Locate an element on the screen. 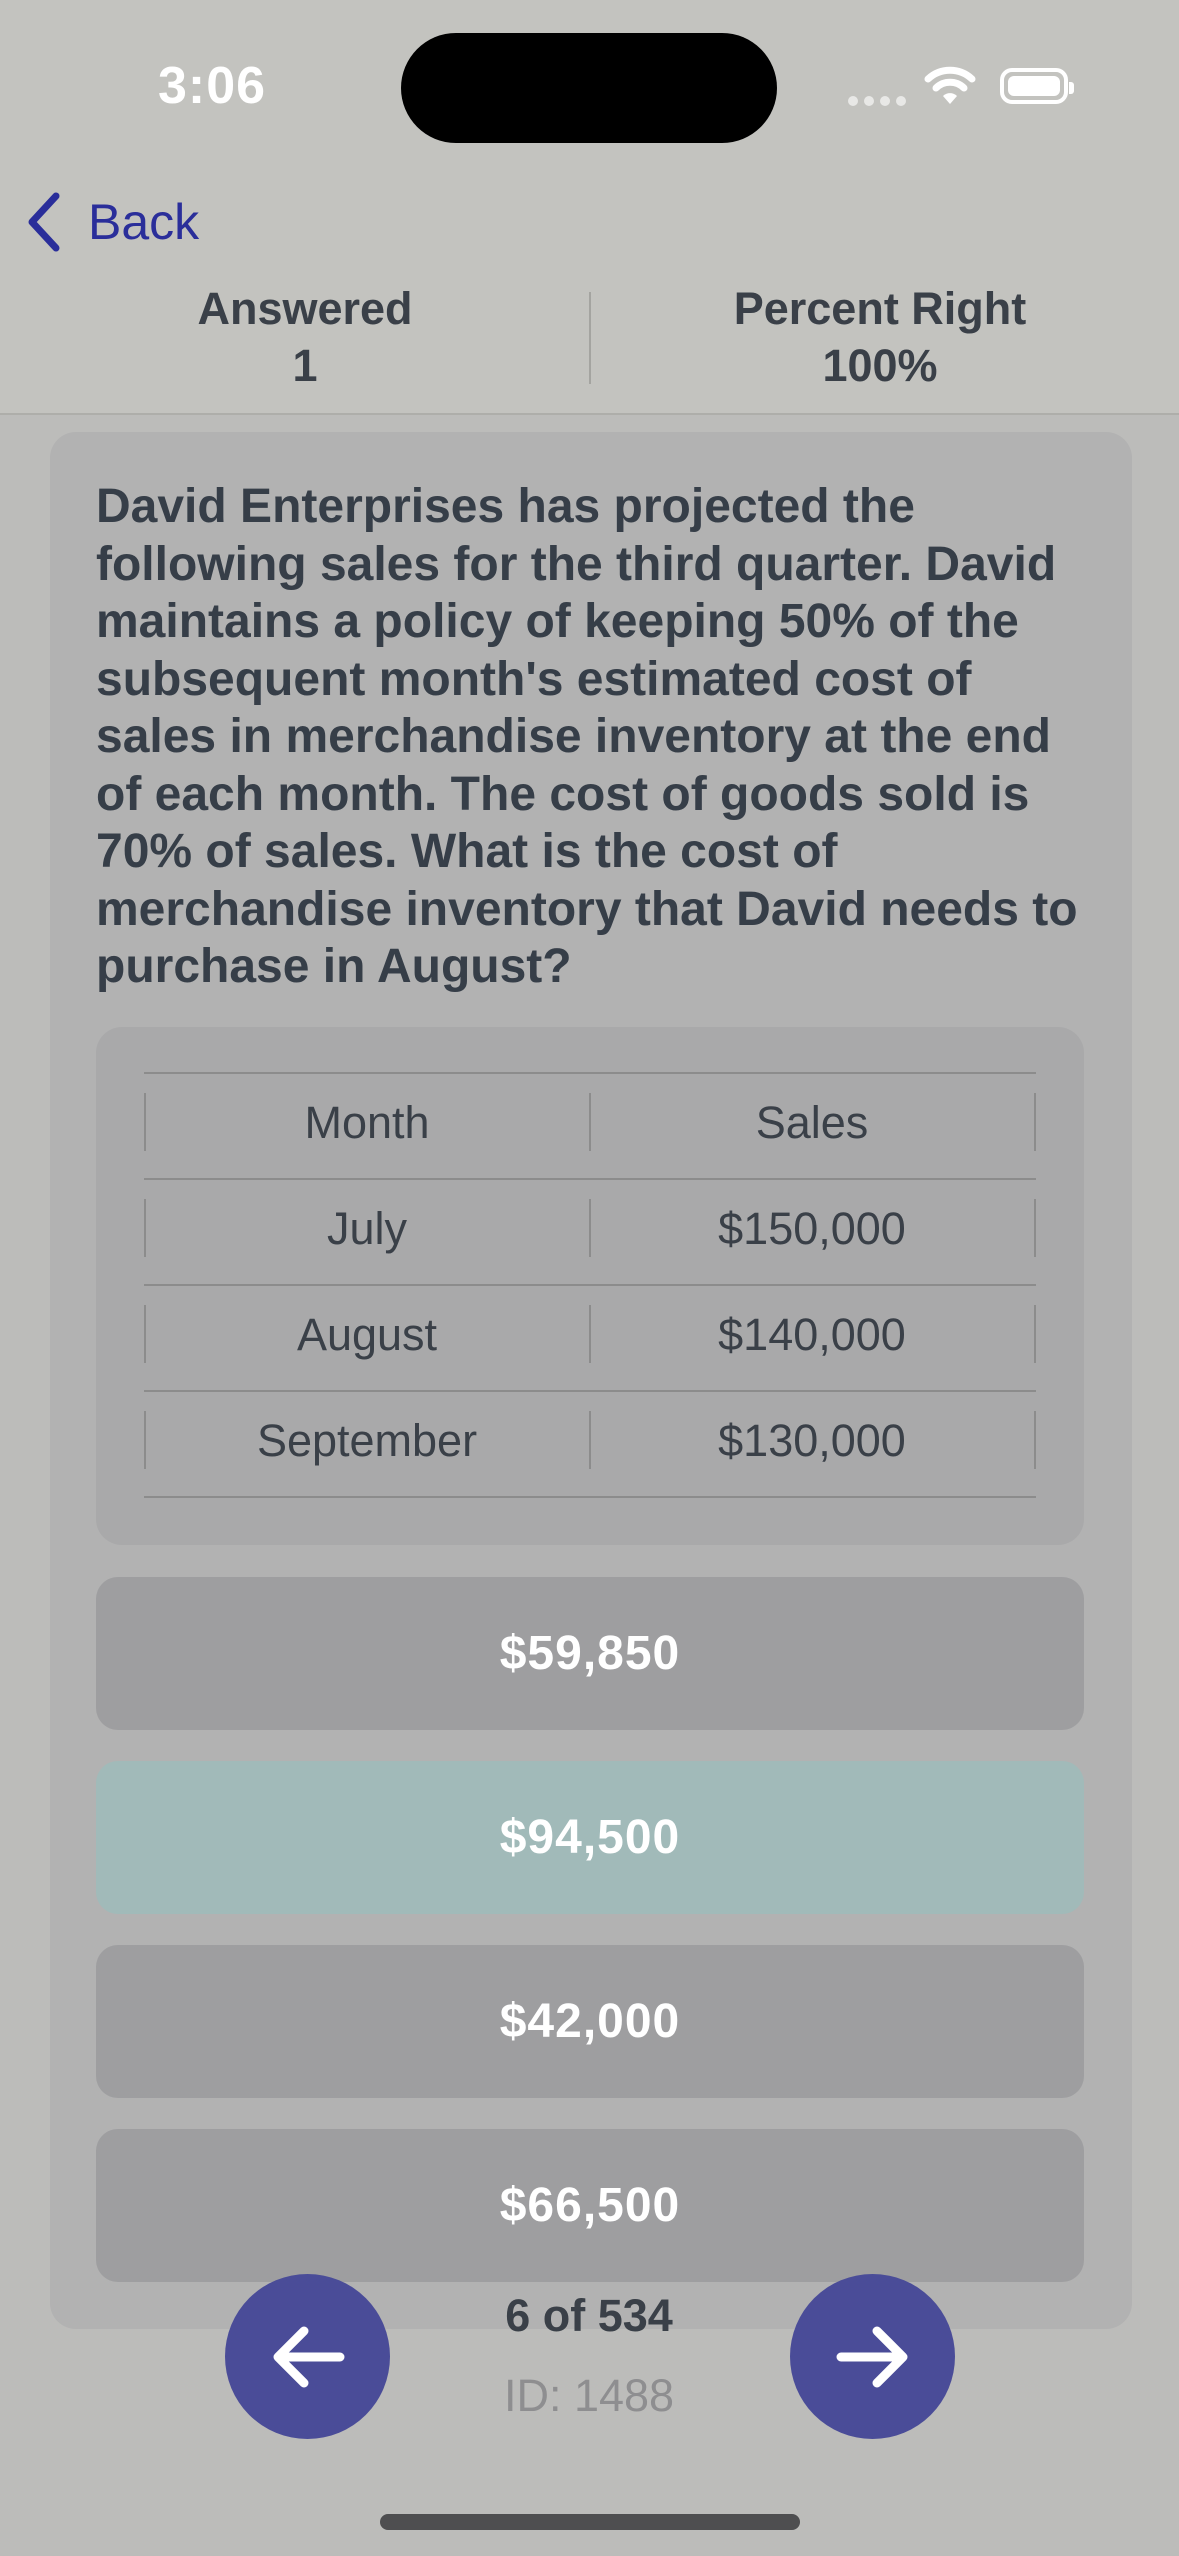 This screenshot has height=2556, width=1179. table-cell-sales: $130,000 is located at coordinates (812, 1440).